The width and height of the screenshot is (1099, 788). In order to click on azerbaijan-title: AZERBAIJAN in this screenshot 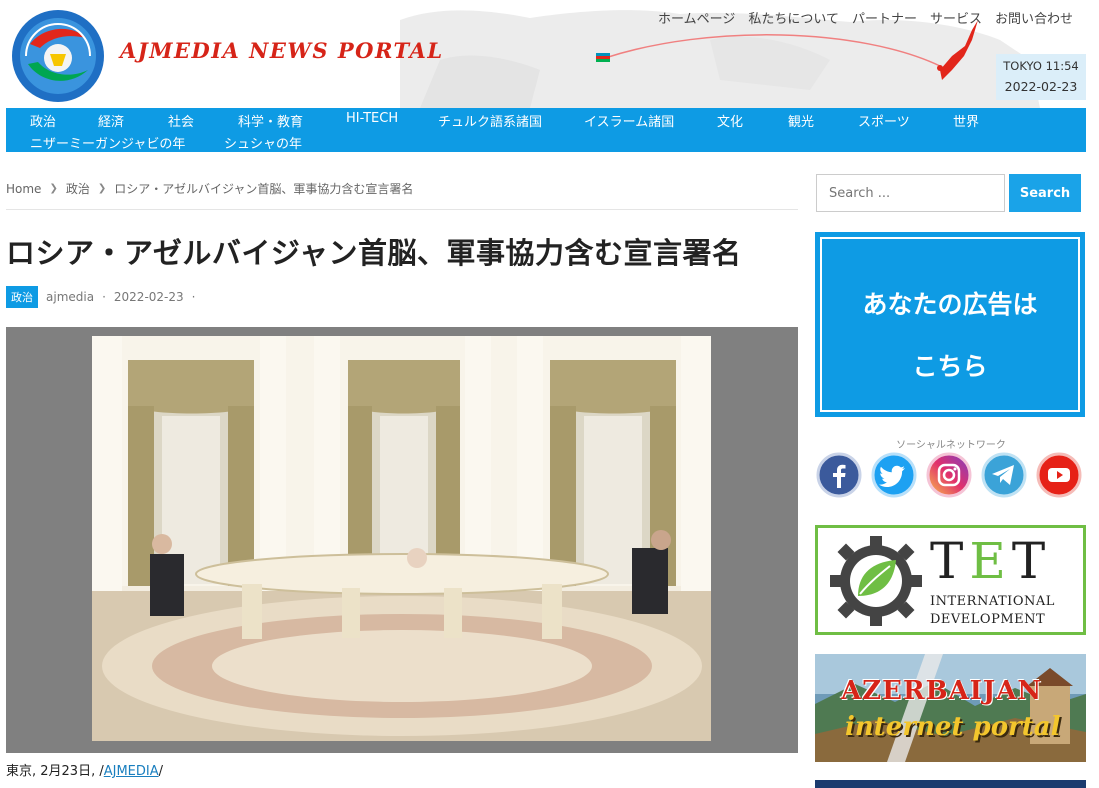, I will do `click(942, 691)`.